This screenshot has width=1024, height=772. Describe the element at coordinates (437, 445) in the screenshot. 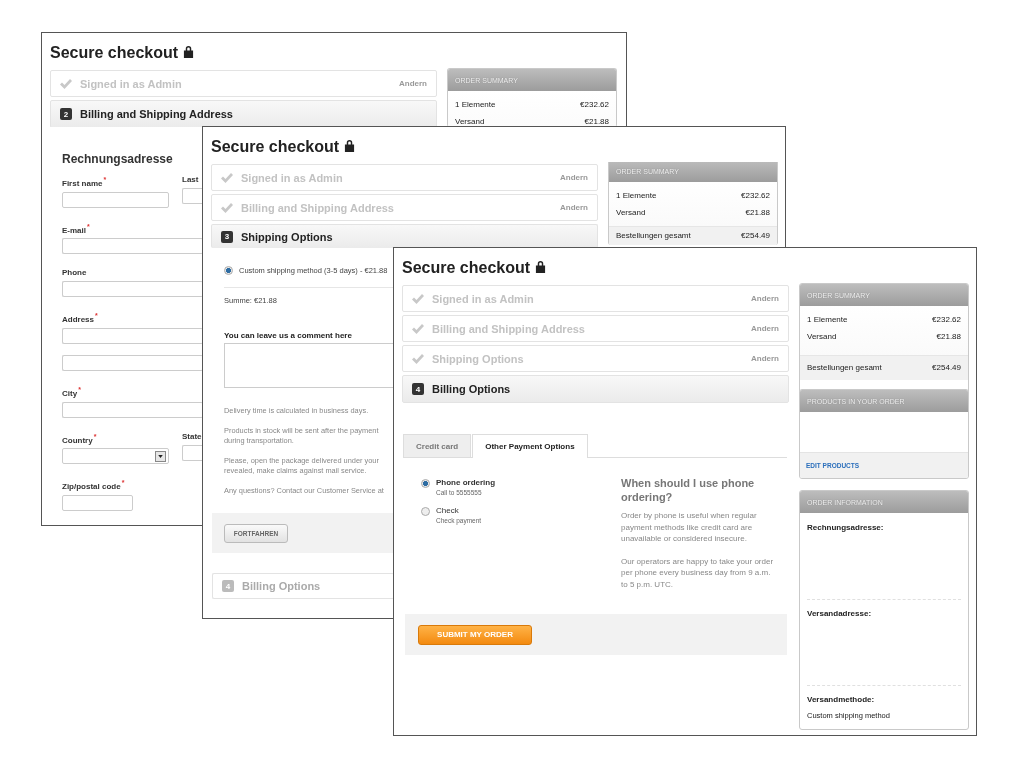

I see `payment-tab: Credit card` at that location.